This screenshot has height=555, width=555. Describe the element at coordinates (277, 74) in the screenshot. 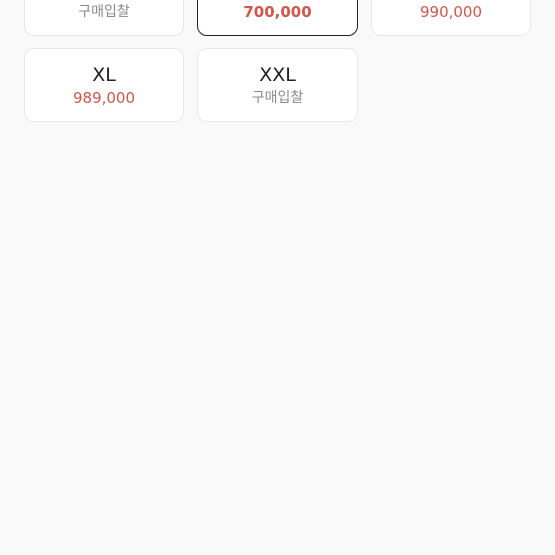

I see `size-label: XXL` at that location.